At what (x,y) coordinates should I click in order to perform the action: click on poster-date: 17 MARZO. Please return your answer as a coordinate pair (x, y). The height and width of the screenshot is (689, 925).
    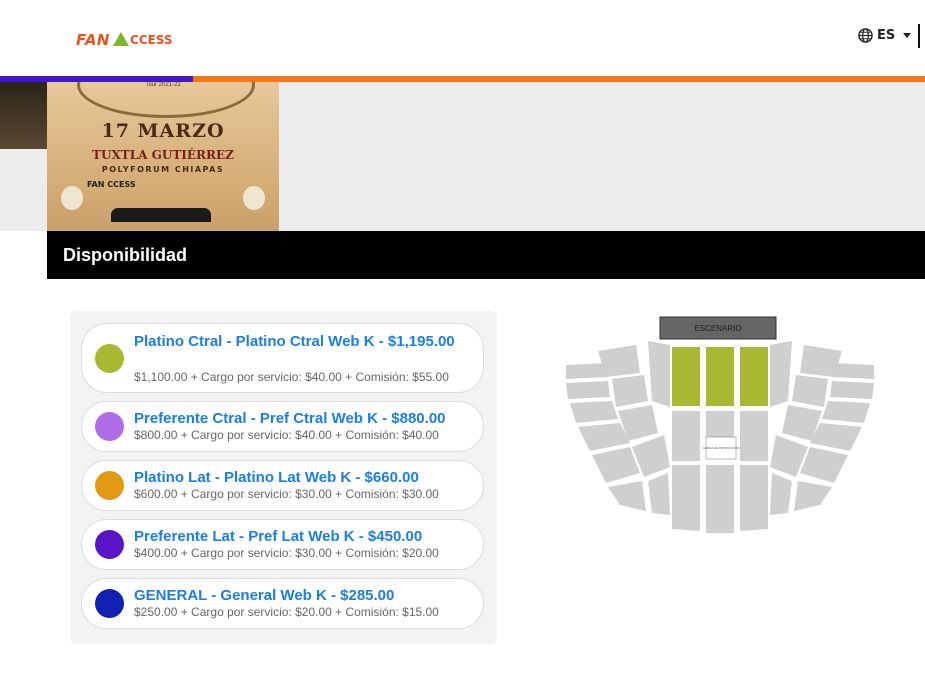
    Looking at the image, I should click on (163, 131).